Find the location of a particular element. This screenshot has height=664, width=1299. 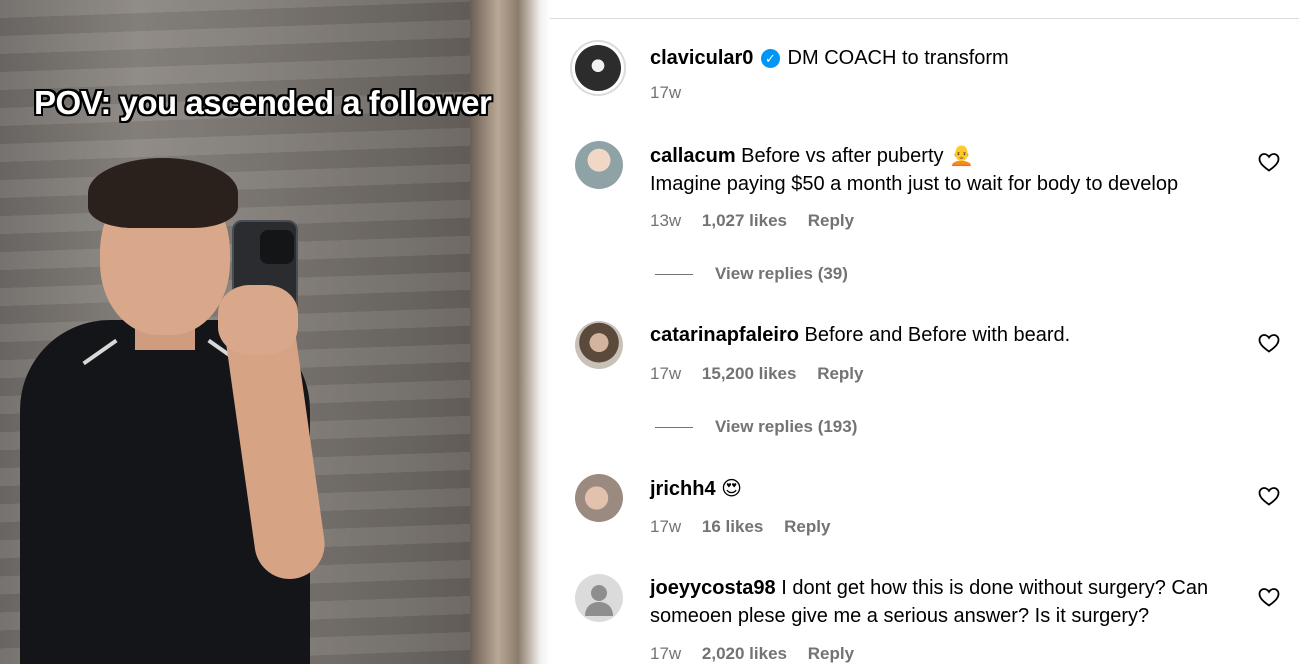

comment-emoji: 🧑‍🦲 is located at coordinates (961, 155).